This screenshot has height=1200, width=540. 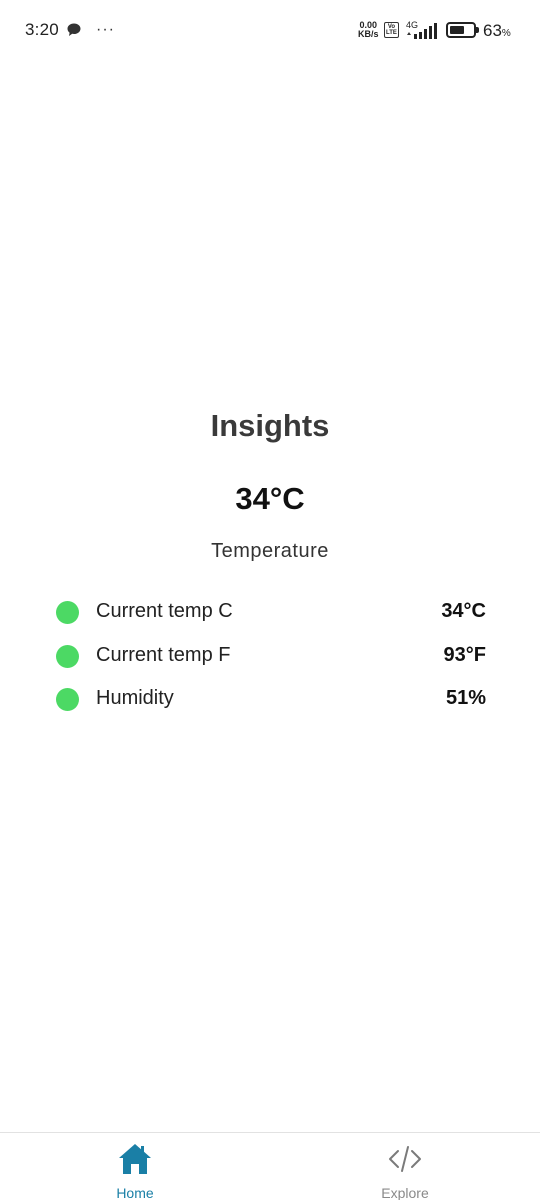 I want to click on battery-icon, so click(x=461, y=30).